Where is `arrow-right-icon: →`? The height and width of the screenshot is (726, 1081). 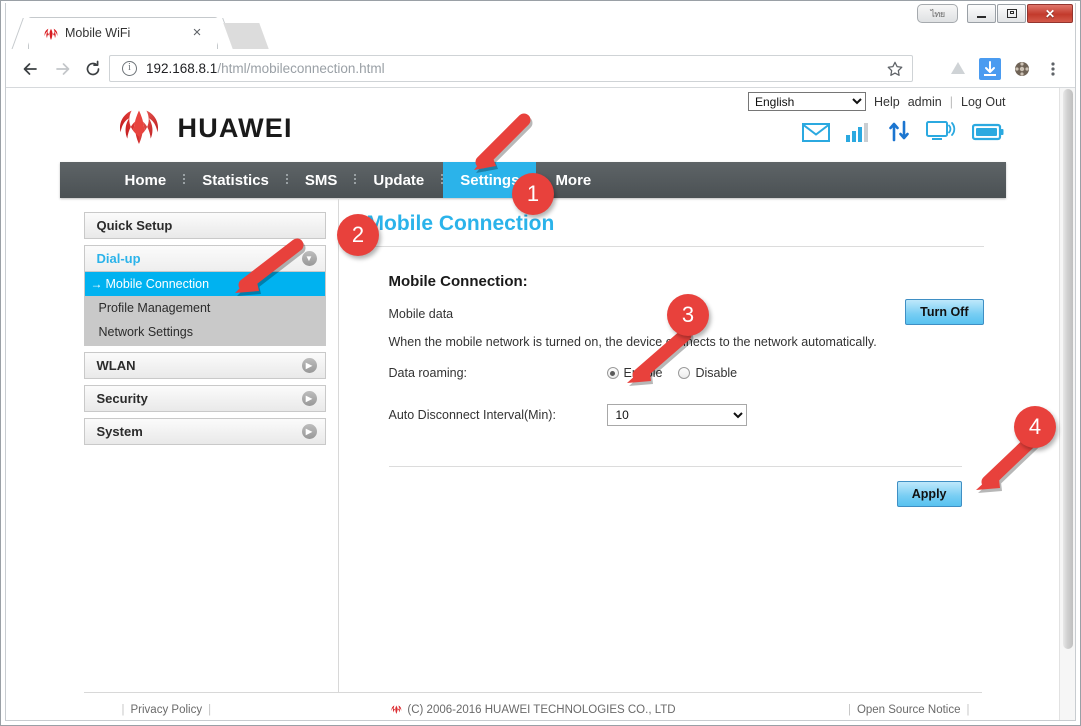 arrow-right-icon: → is located at coordinates (96, 284).